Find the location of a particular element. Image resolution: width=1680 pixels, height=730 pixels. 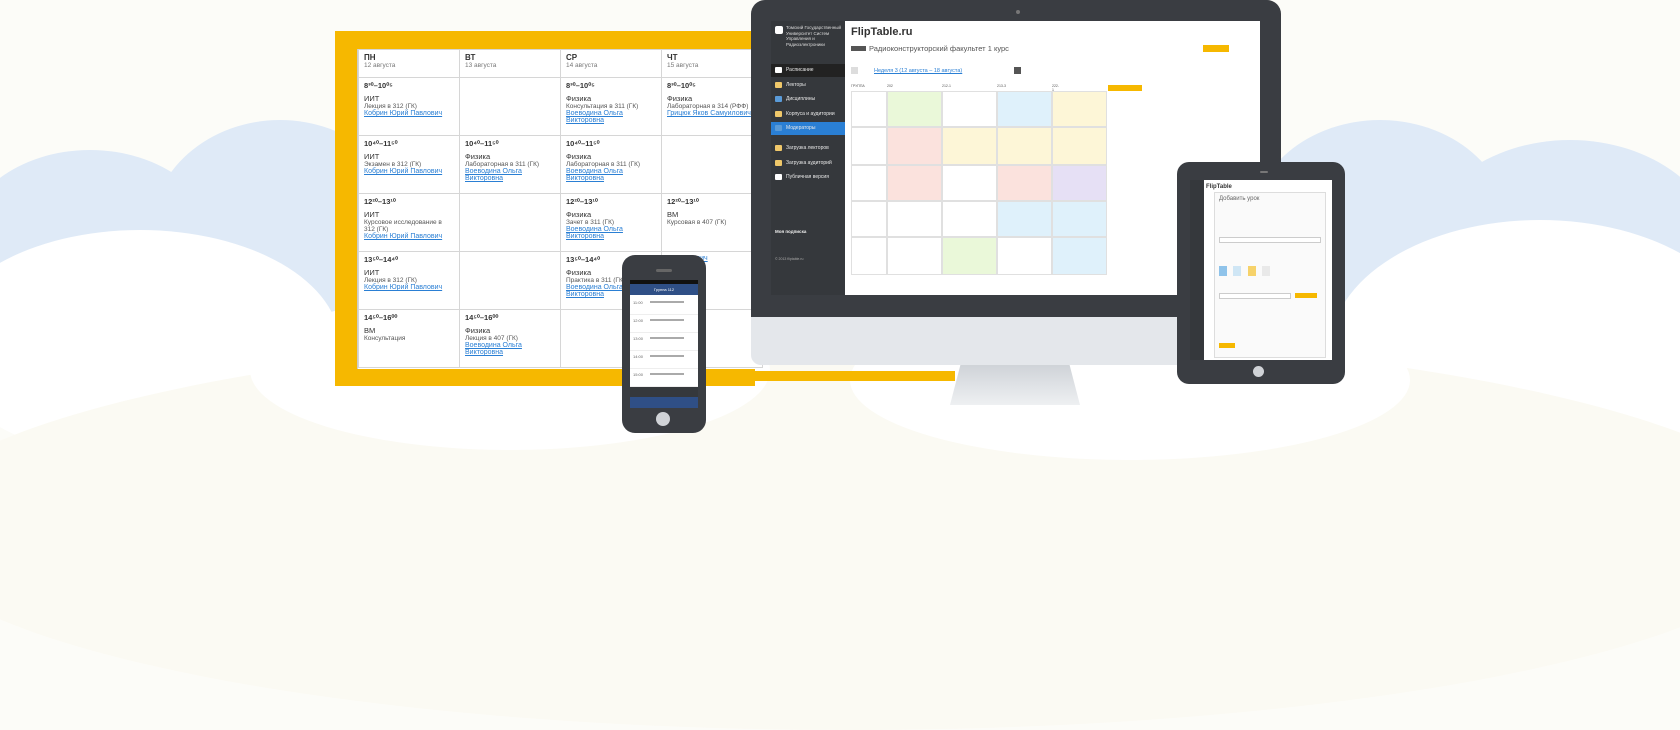

add-group-button is located at coordinates (1125, 88).